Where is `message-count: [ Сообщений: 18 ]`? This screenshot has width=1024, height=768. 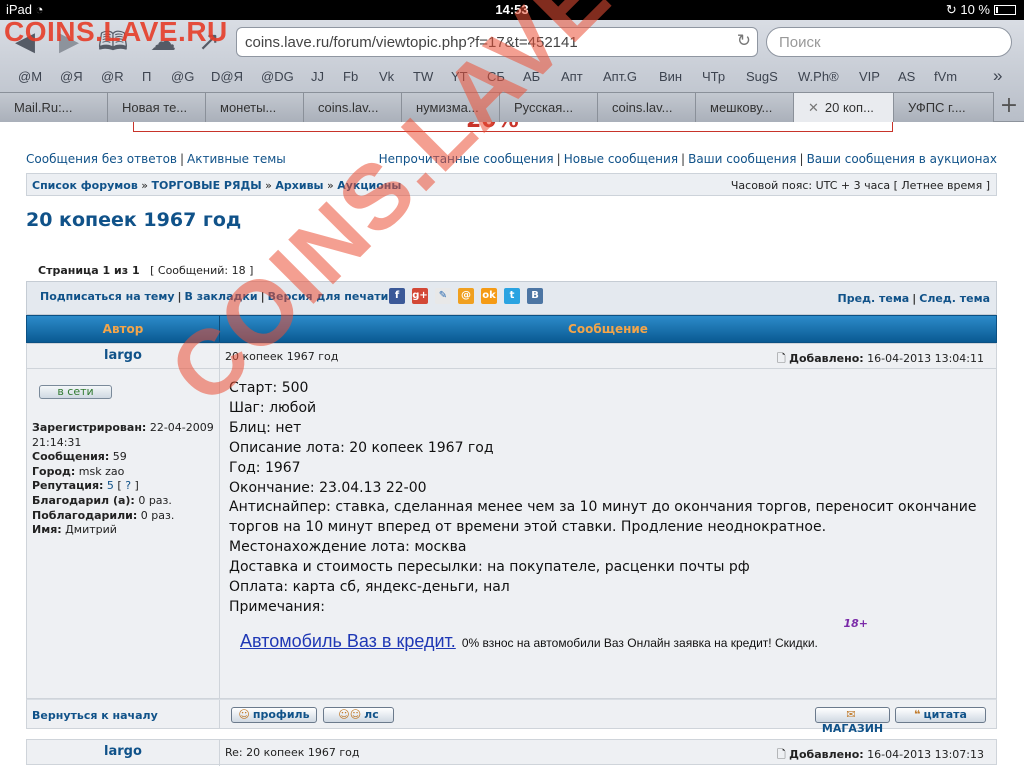 message-count: [ Сообщений: 18 ] is located at coordinates (202, 270).